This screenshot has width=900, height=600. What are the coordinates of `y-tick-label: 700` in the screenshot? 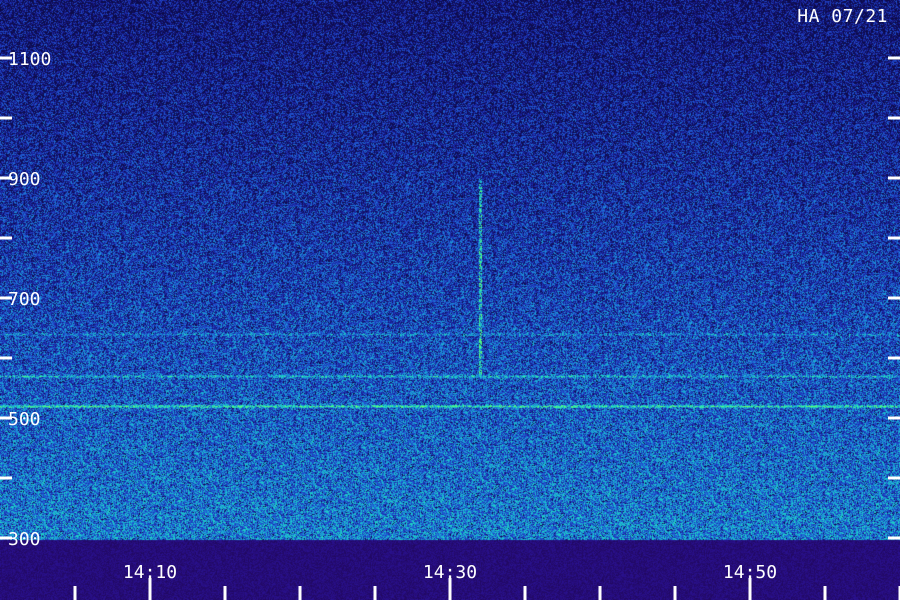 It's located at (24, 299).